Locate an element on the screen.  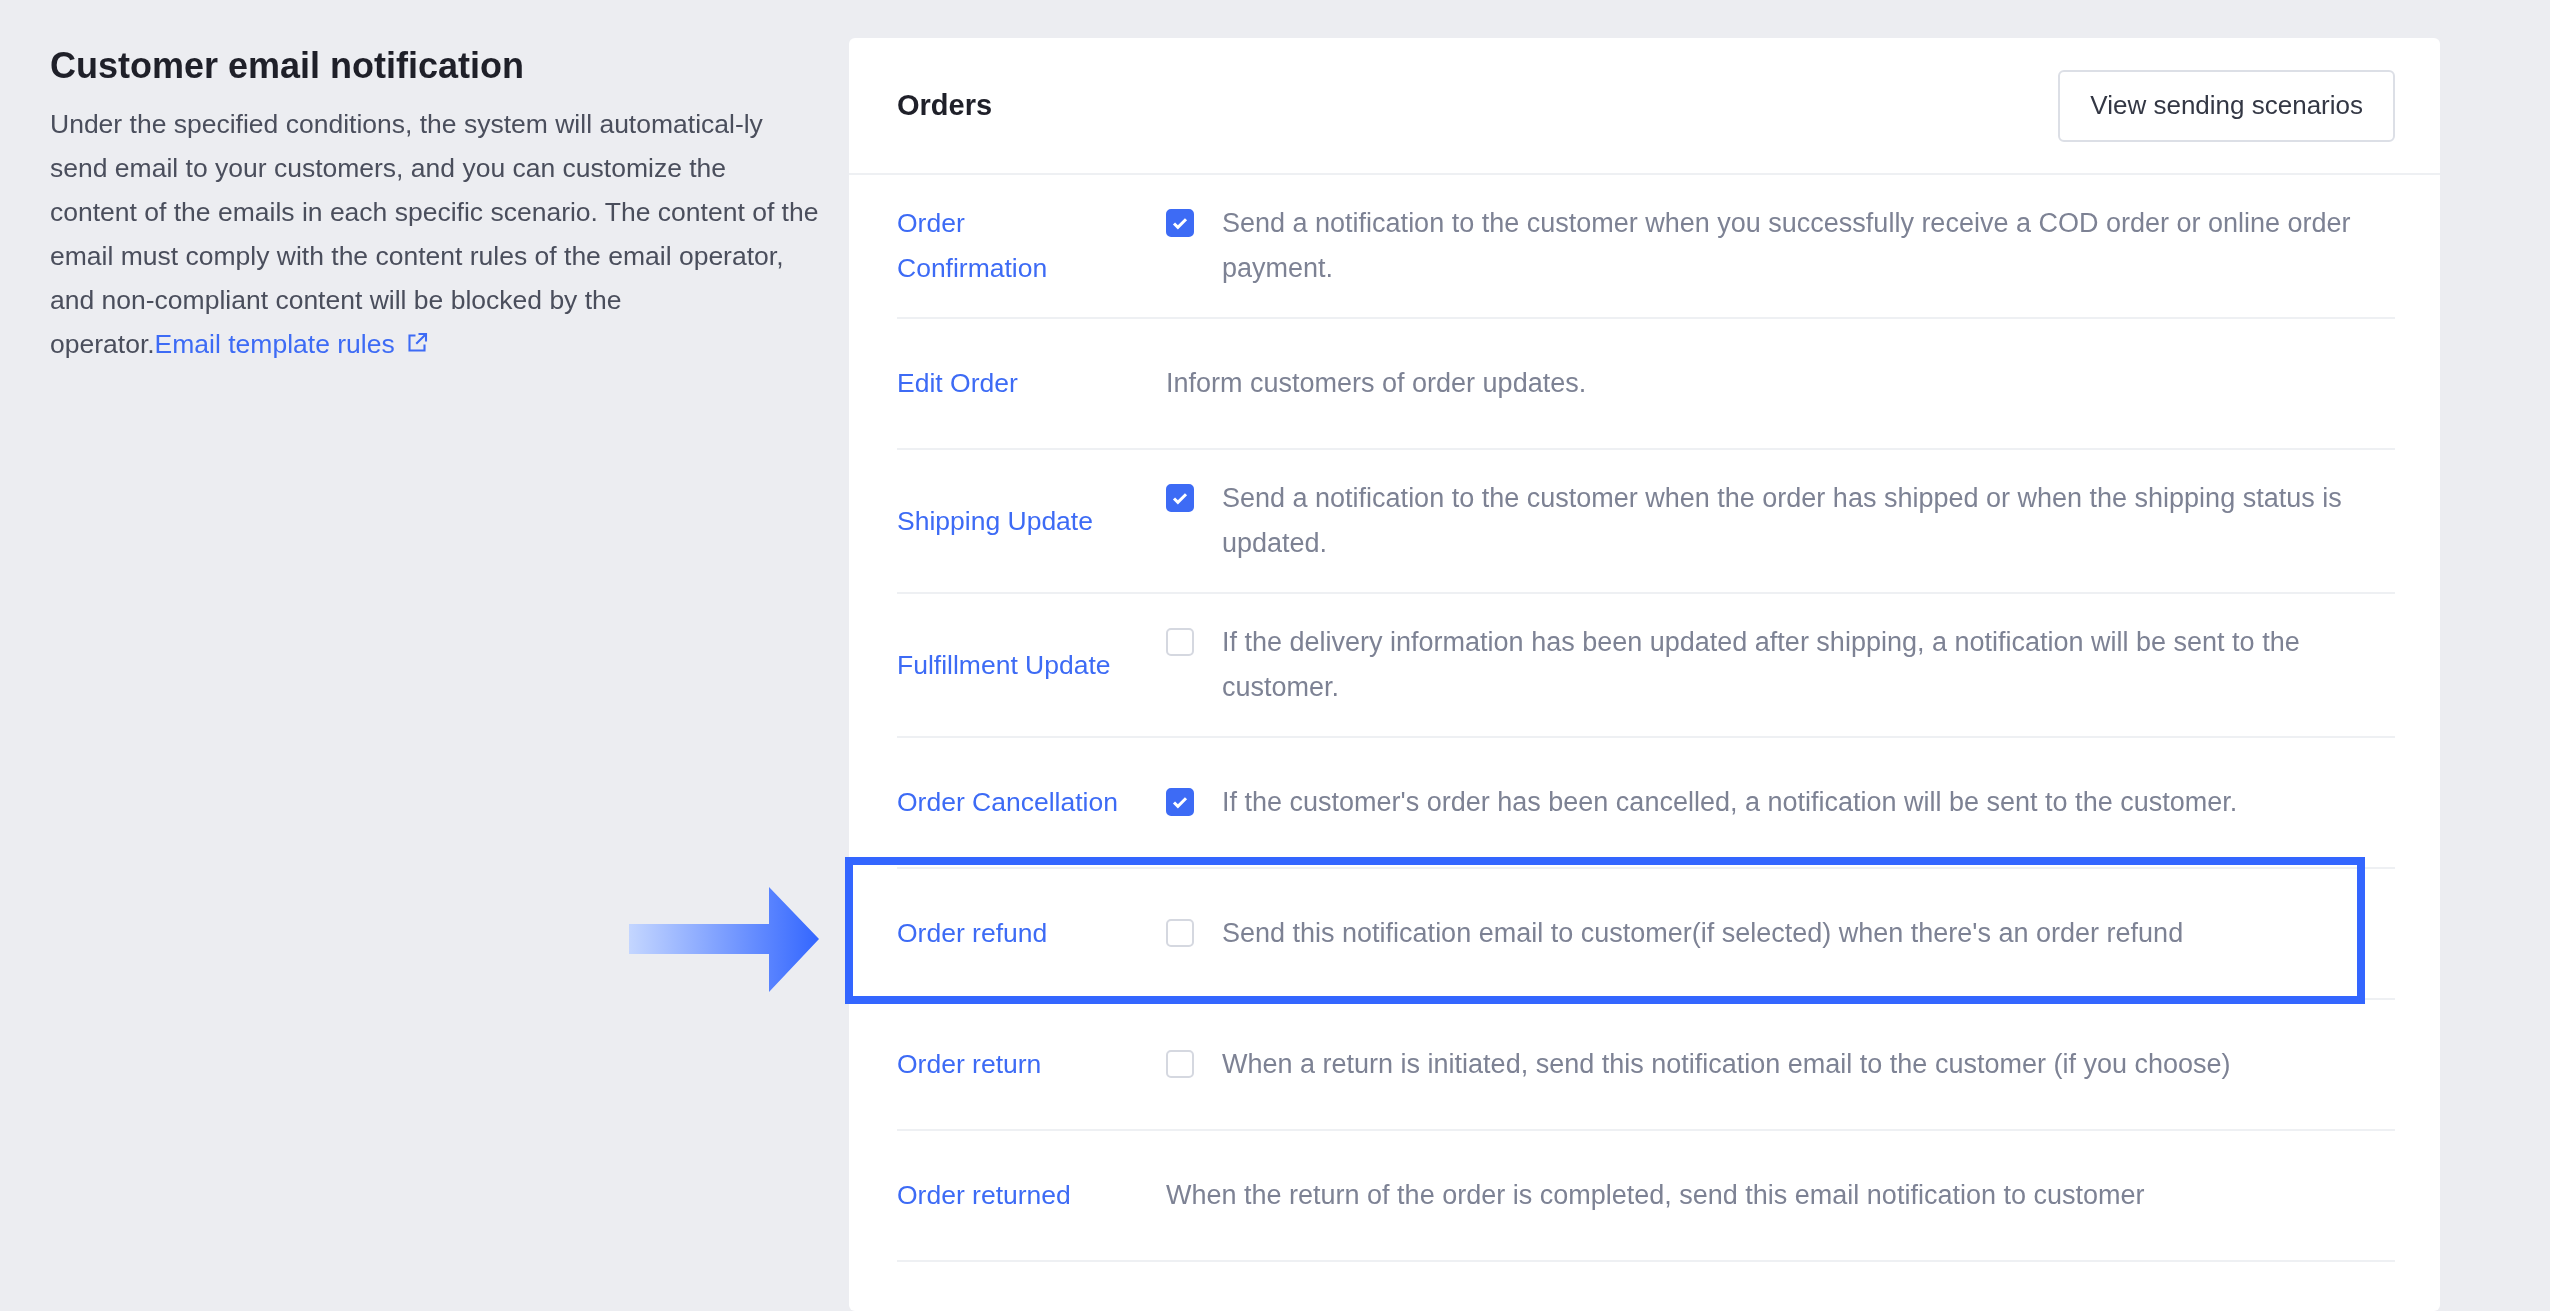
description-text: Inform customers of order updates. is located at coordinates (1376, 383).